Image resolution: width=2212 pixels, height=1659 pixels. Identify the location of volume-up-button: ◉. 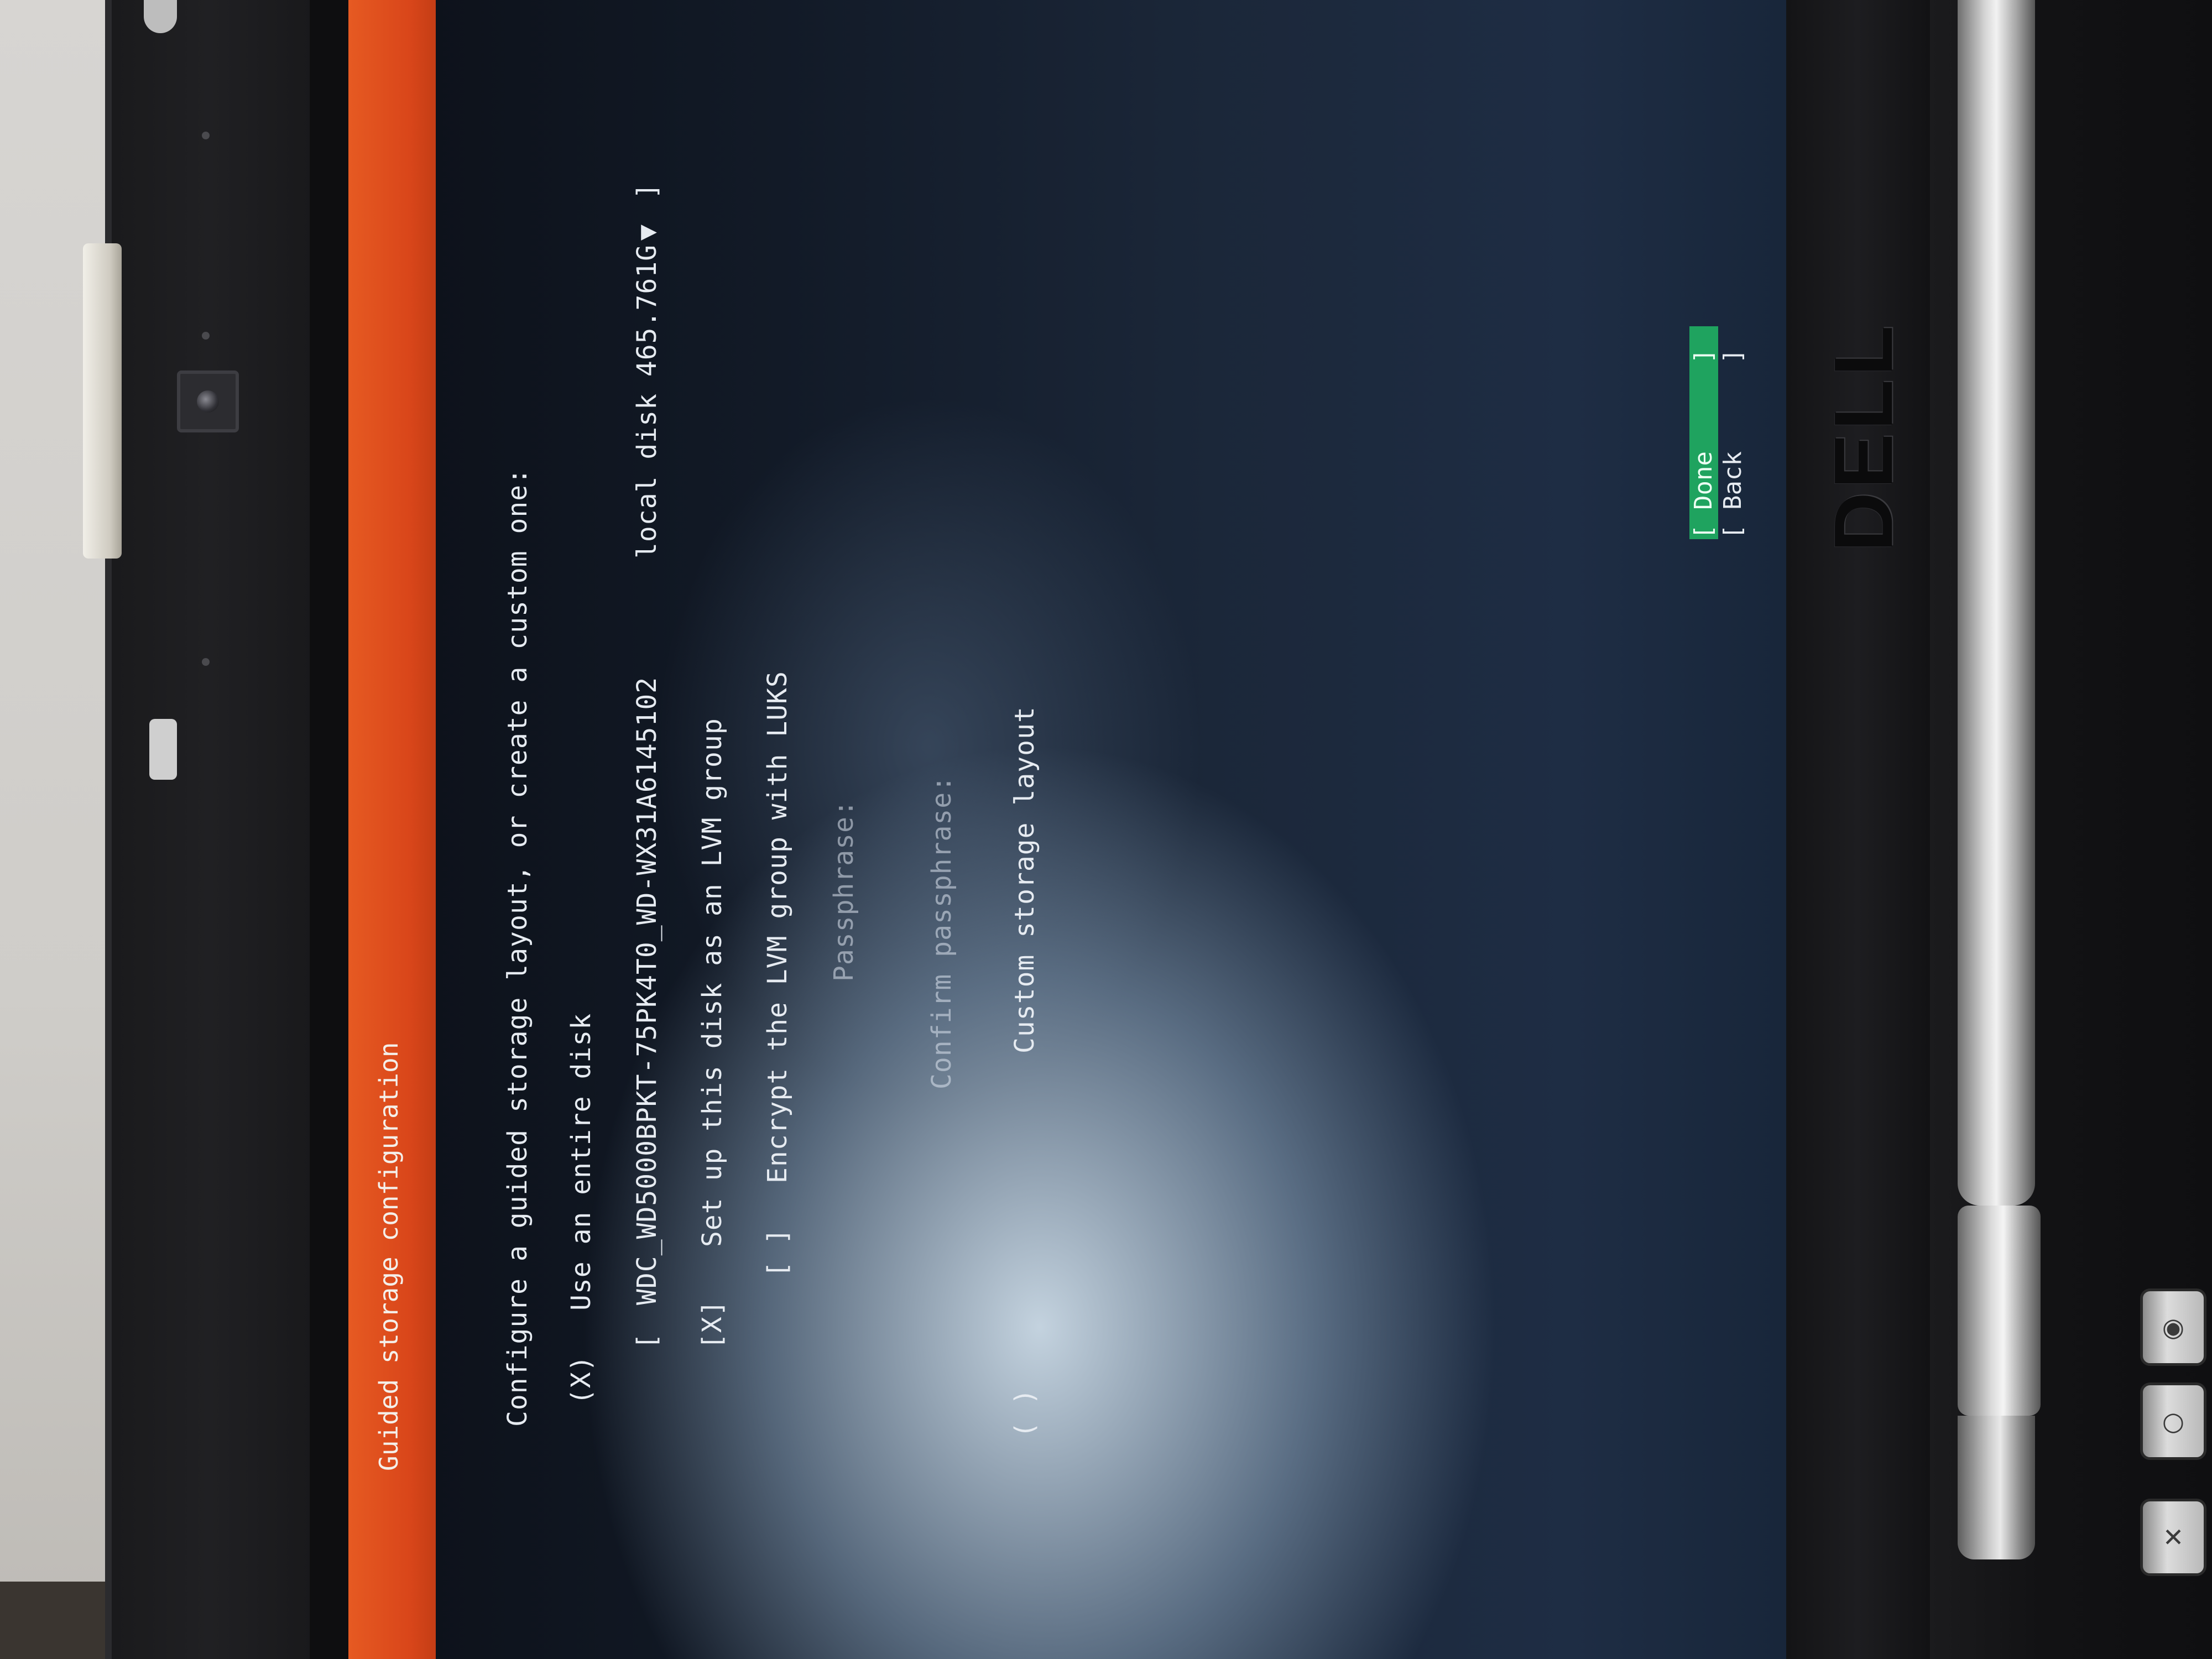
(2173, 1327).